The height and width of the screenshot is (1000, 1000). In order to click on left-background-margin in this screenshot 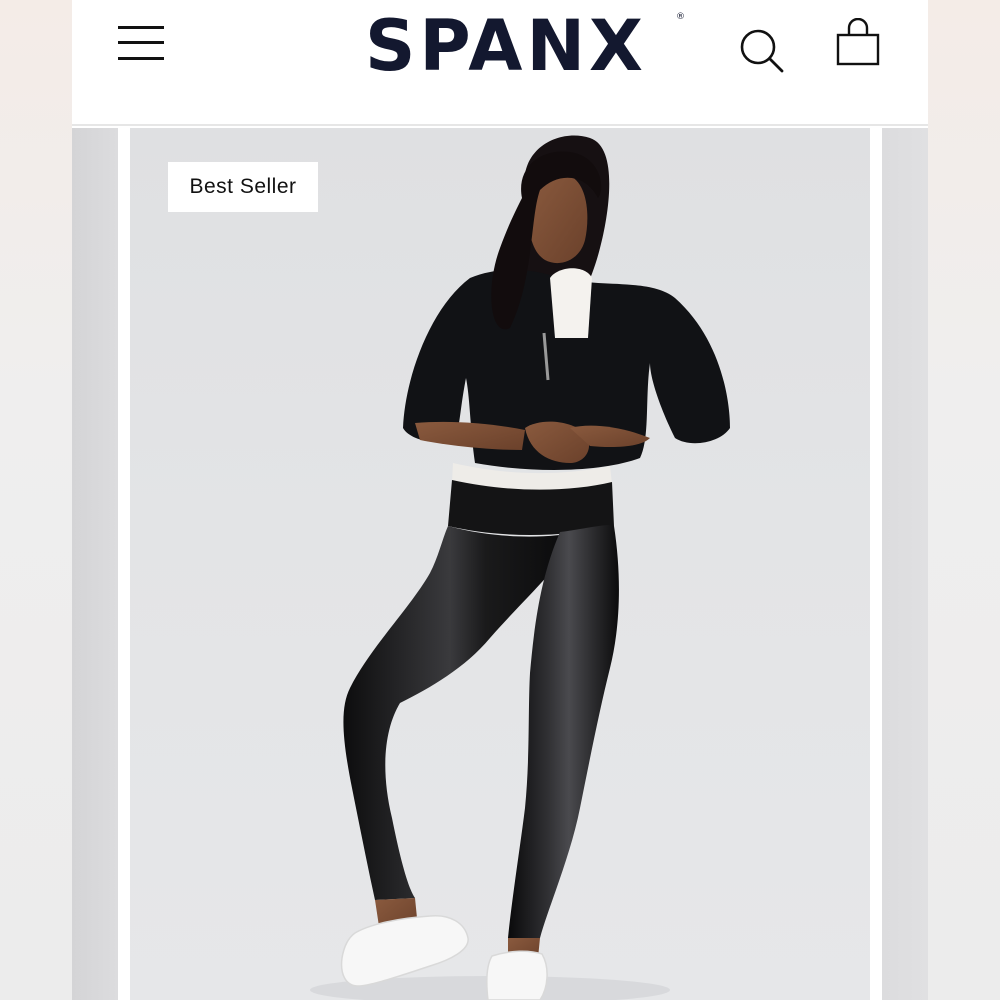, I will do `click(36, 500)`.